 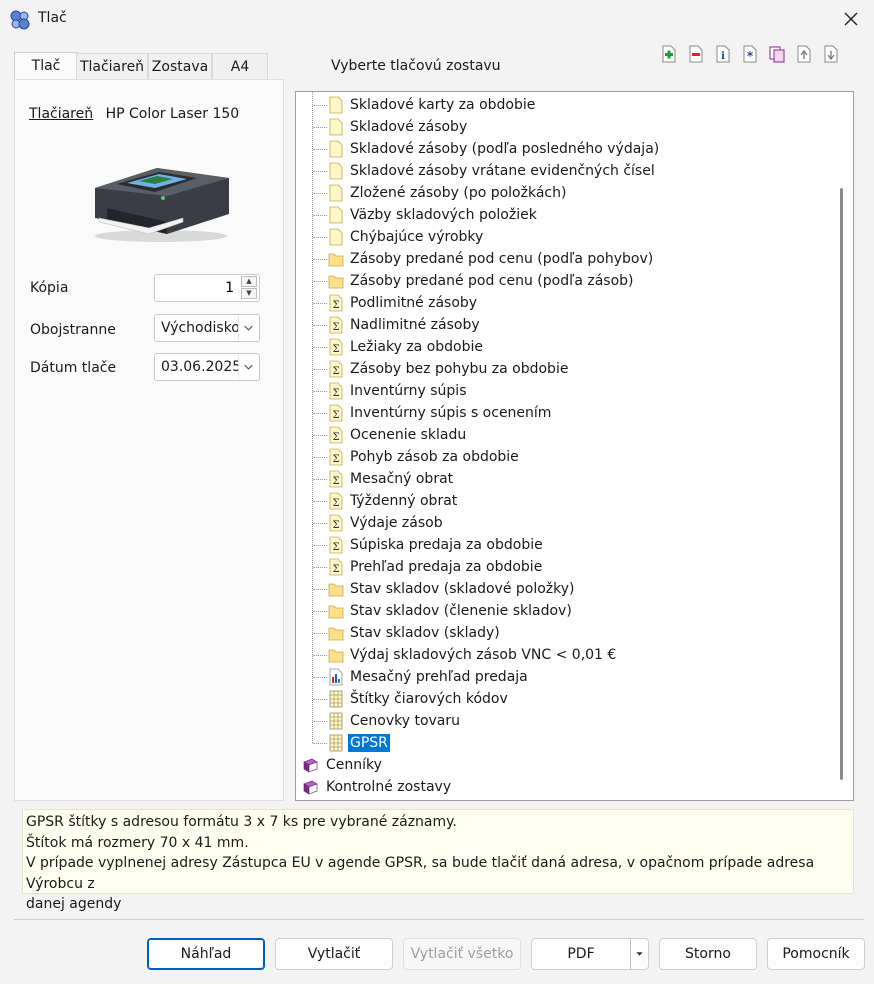 I want to click on tab-print: Tlač, so click(x=46, y=66).